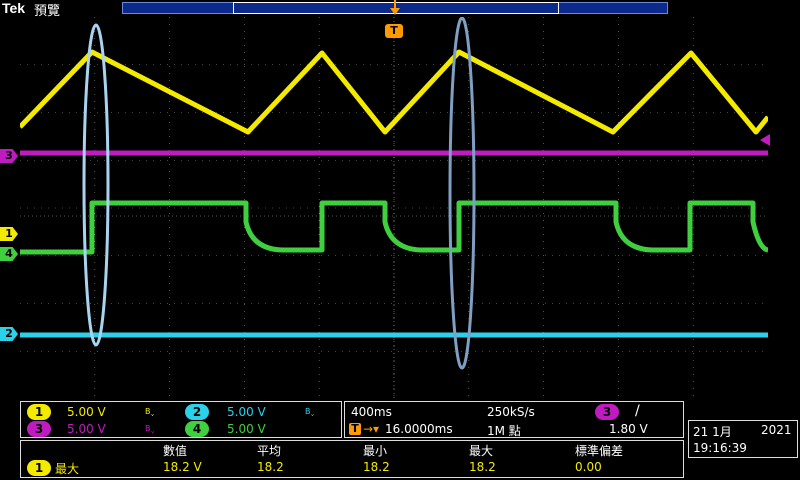  What do you see at coordinates (246, 429) in the screenshot?
I see `ch4-scale: 5.00 V` at bounding box center [246, 429].